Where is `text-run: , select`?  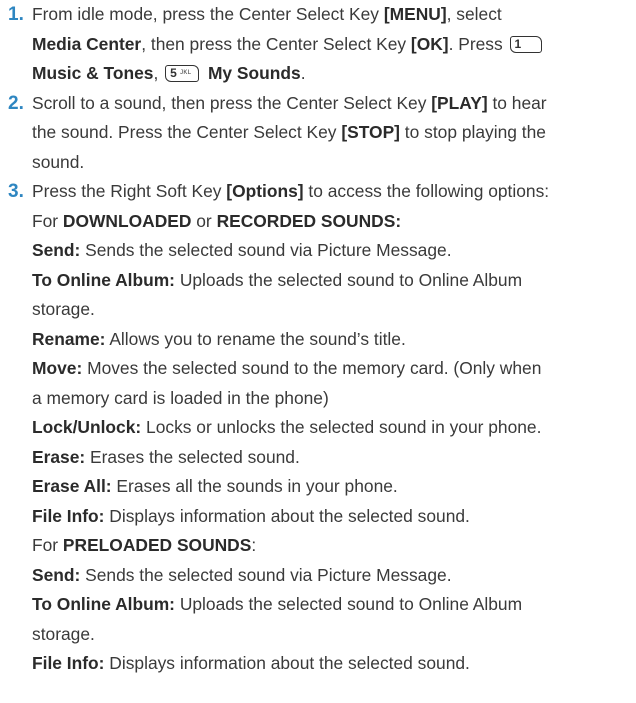
text-run: , select is located at coordinates (474, 14).